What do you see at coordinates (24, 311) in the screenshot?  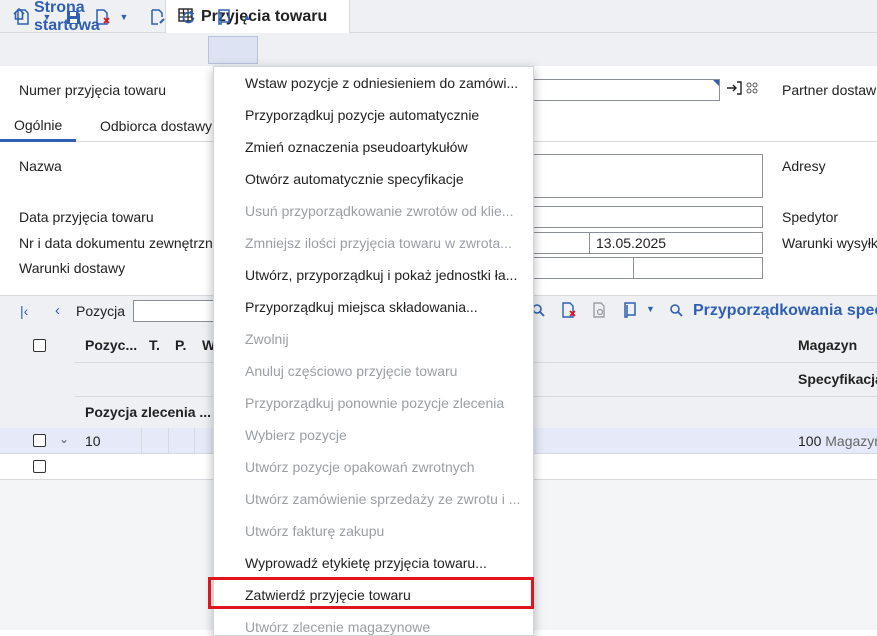 I see `first-page-icon: |‹` at bounding box center [24, 311].